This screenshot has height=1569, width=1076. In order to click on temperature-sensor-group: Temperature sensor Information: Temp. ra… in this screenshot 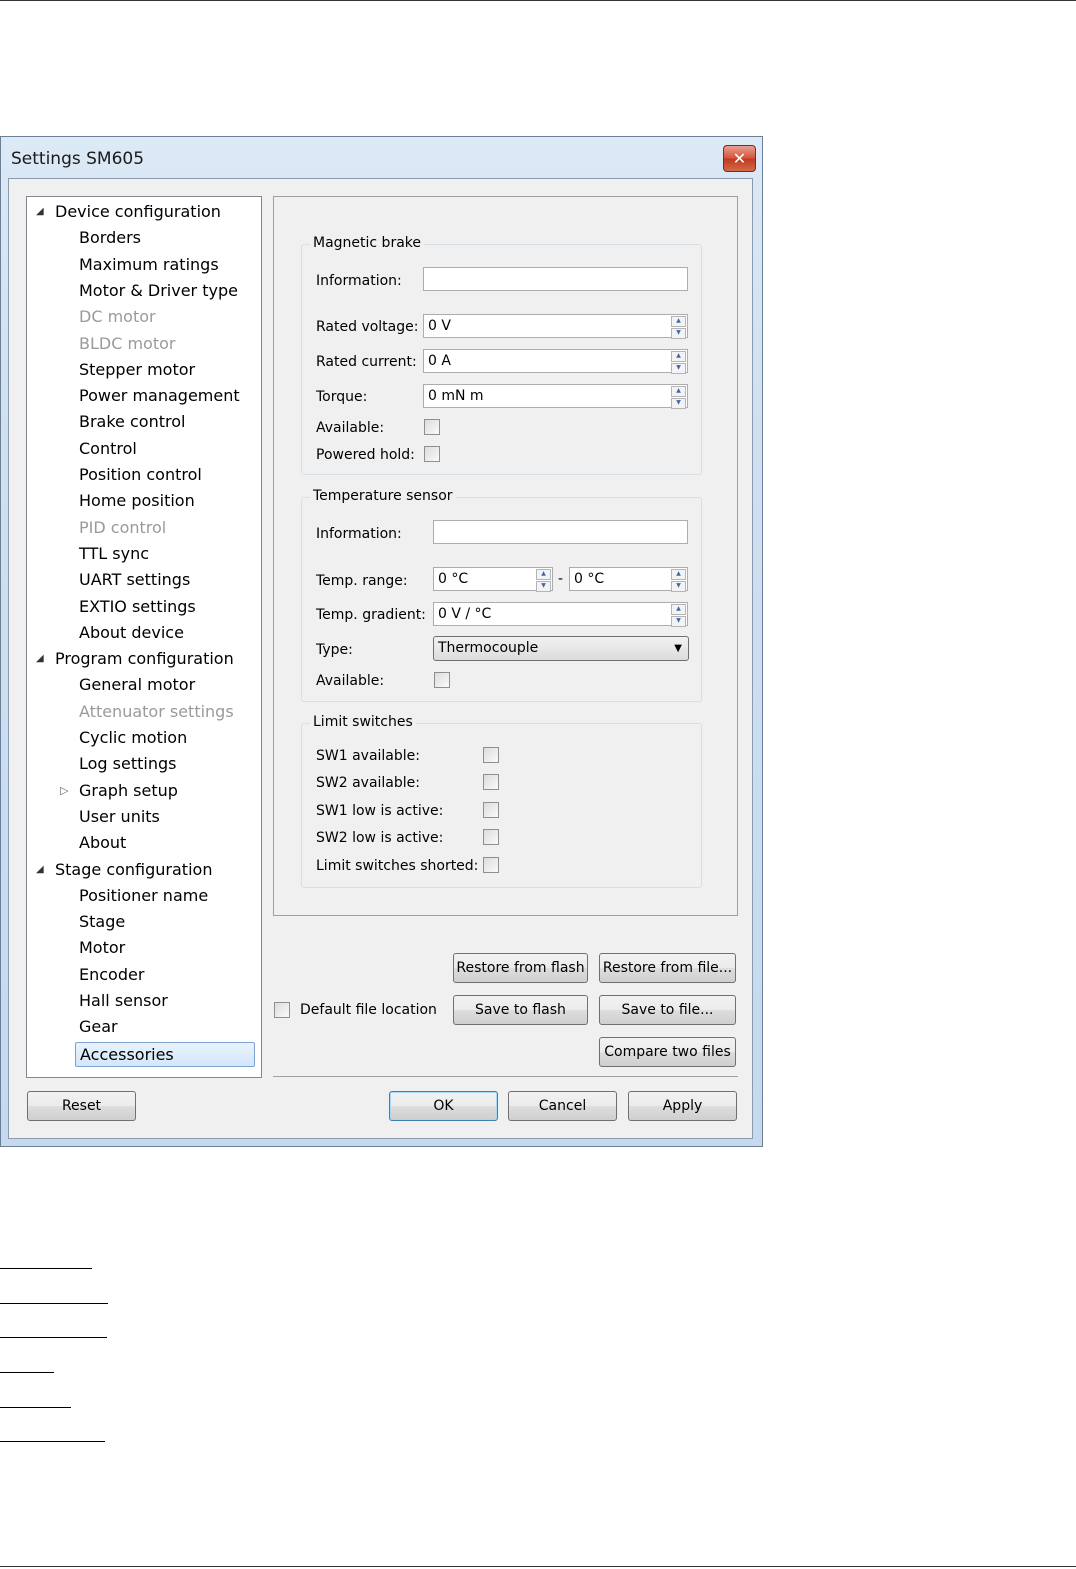, I will do `click(501, 595)`.